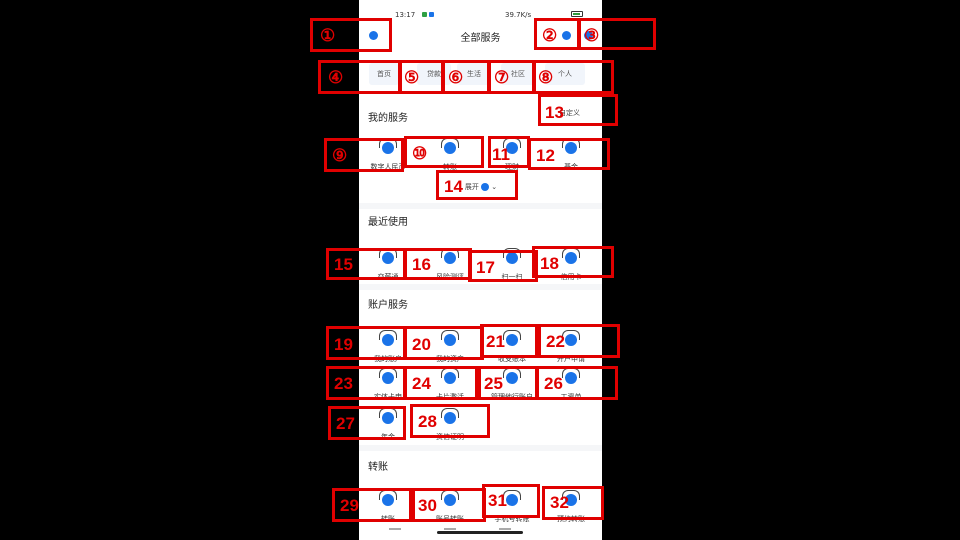  What do you see at coordinates (592, 35) in the screenshot?
I see `annotation-label: ③` at bounding box center [592, 35].